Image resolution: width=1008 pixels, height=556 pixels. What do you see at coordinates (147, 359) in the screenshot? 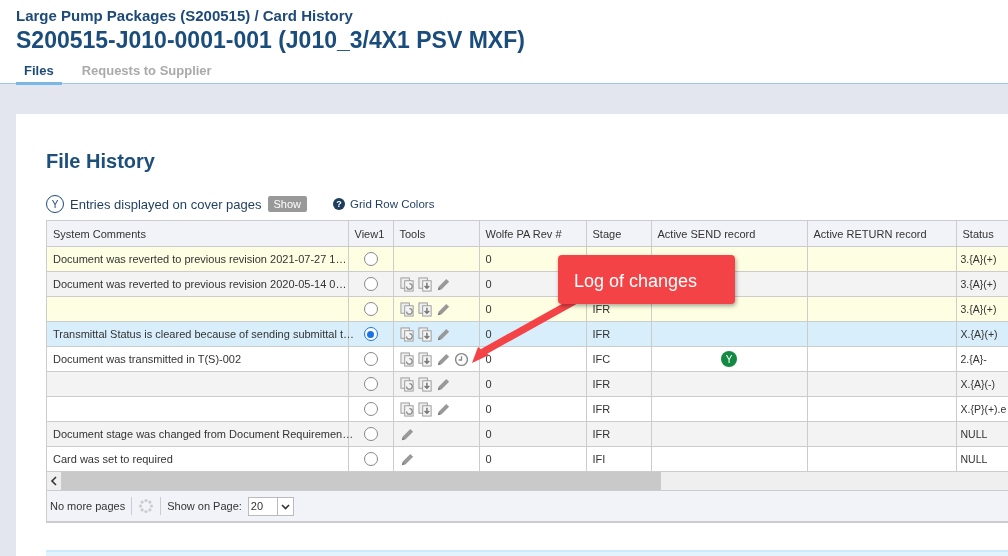
I see `table-cell: Document was transmitted in T(S)-002` at bounding box center [147, 359].